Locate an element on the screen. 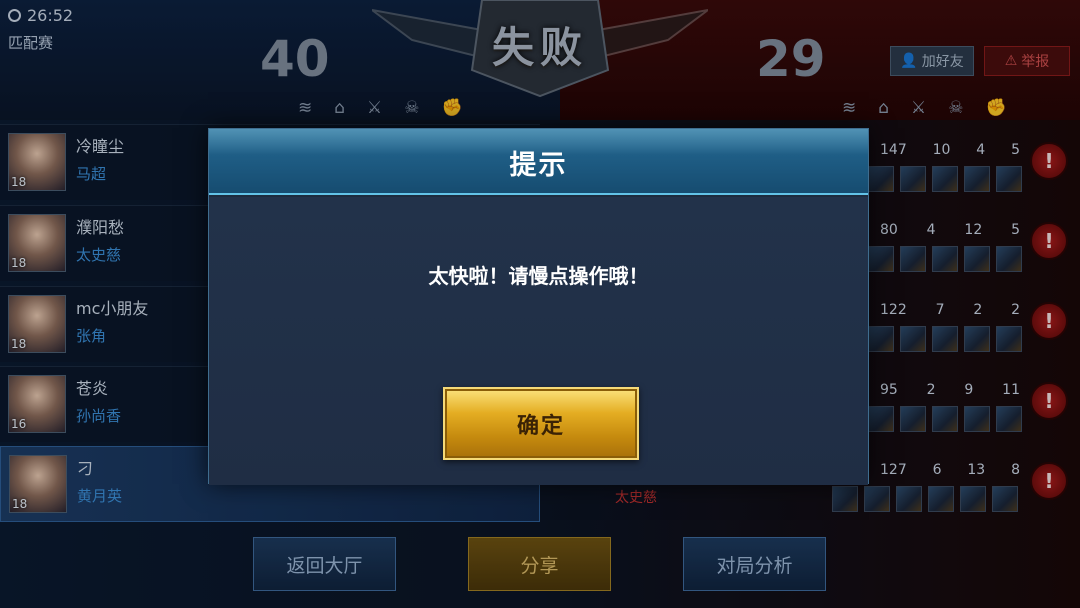 Image resolution: width=1080 pixels, height=608 pixels. confirm-button: 确定 is located at coordinates (541, 423).